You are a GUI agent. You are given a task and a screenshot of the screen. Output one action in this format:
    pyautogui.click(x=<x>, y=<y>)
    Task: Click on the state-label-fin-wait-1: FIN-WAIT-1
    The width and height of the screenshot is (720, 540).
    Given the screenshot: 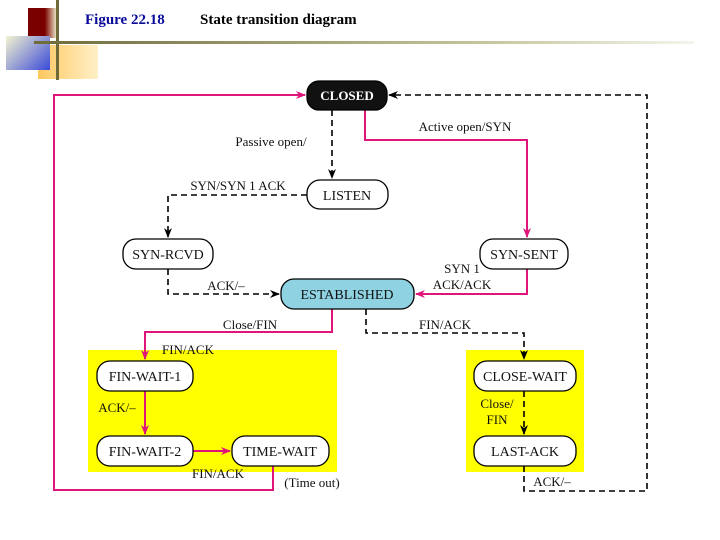 What is the action you would take?
    pyautogui.click(x=145, y=377)
    